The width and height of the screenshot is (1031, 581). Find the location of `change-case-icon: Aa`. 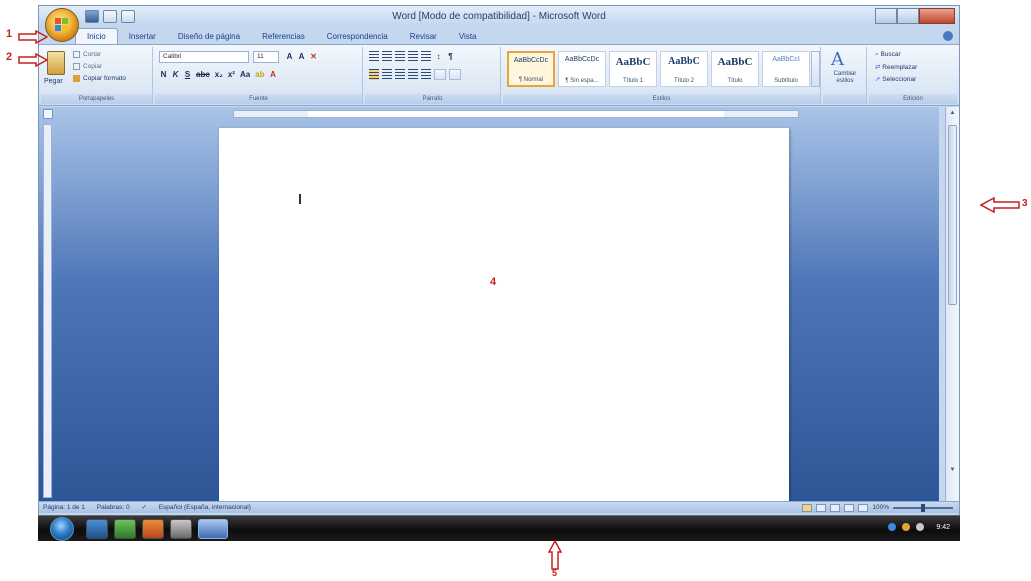

change-case-icon: Aa is located at coordinates (245, 74).